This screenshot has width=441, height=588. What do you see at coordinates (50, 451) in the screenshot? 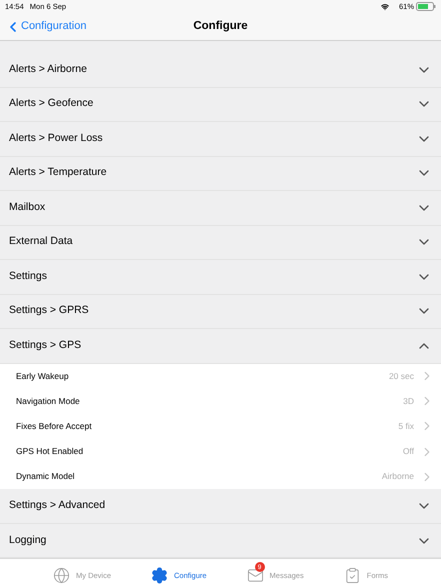
I see `setting-label: GPS Hot Enabled` at bounding box center [50, 451].